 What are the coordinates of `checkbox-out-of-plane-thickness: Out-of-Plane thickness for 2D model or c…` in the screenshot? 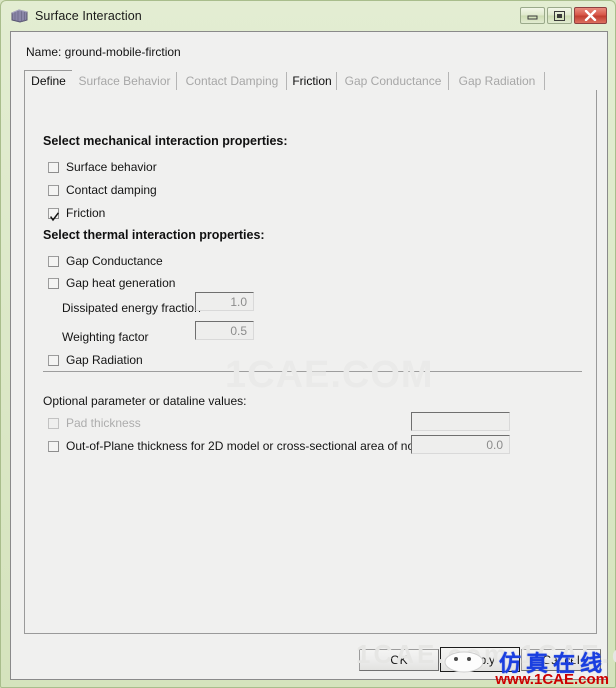 It's located at (241, 446).